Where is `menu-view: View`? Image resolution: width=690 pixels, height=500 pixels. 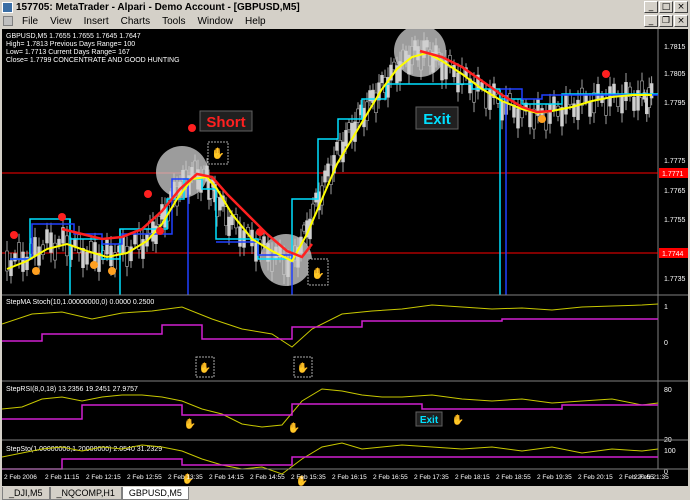 menu-view: View is located at coordinates (61, 21).